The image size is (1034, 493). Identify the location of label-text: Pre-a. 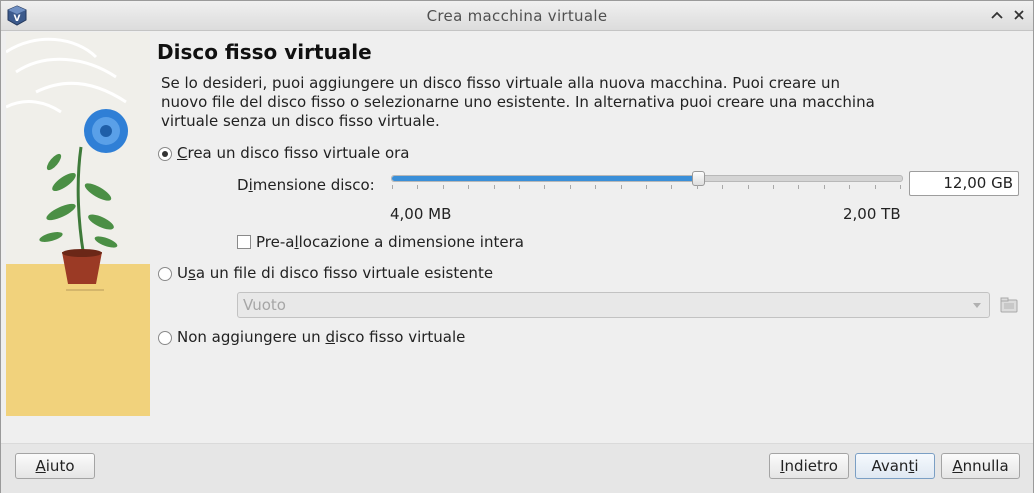
(275, 242).